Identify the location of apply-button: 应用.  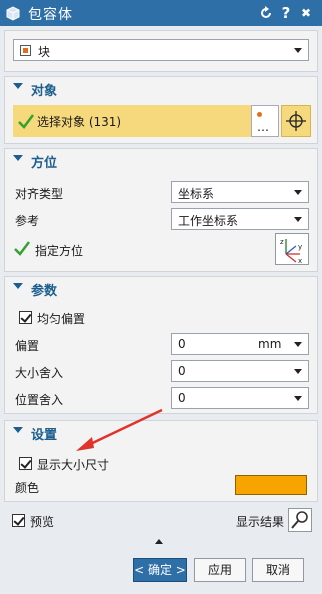
(220, 570).